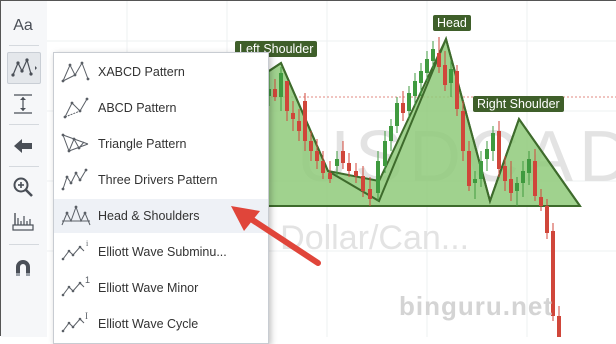 Image resolution: width=616 pixels, height=344 pixels. What do you see at coordinates (75, 250) in the screenshot?
I see `elliott-subminuette-icon: i` at bounding box center [75, 250].